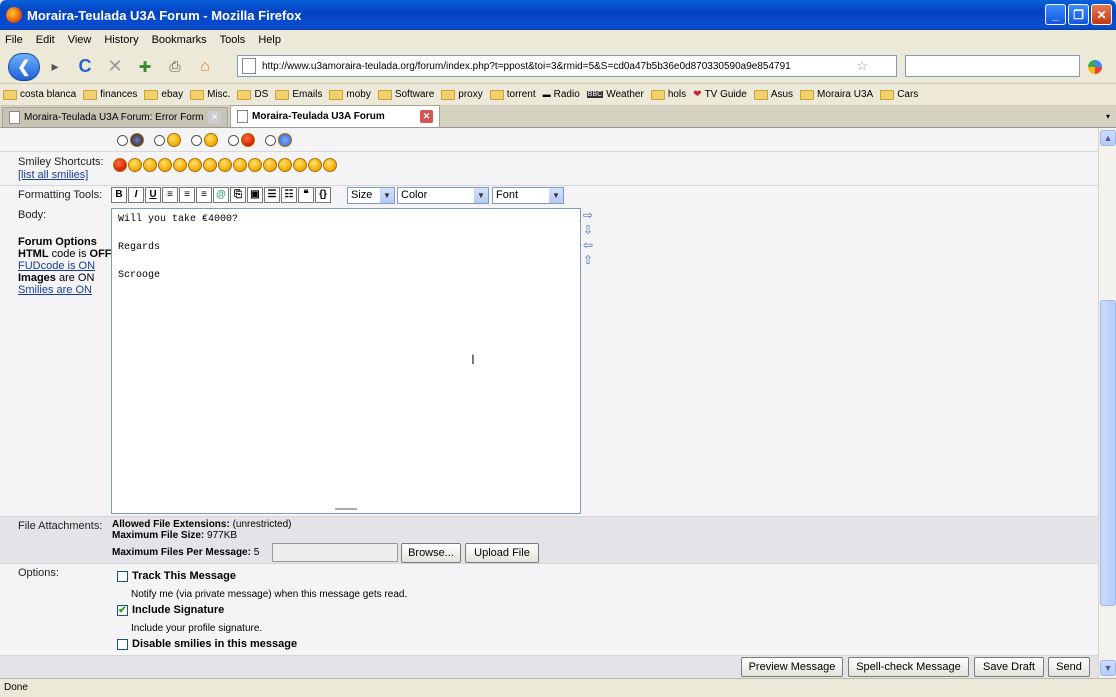 Image resolution: width=1116 pixels, height=697 pixels. What do you see at coordinates (115, 117) in the screenshot?
I see `tab-error-form: Moraira-Teulada U3A Forum: Error Form ✕` at bounding box center [115, 117].